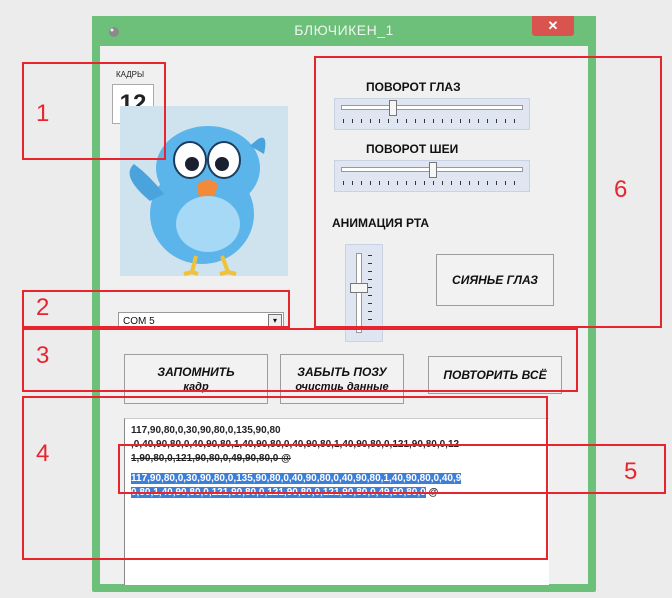 The image size is (672, 598). Describe the element at coordinates (43, 113) in the screenshot. I see `annotation-number-1: 1` at that location.